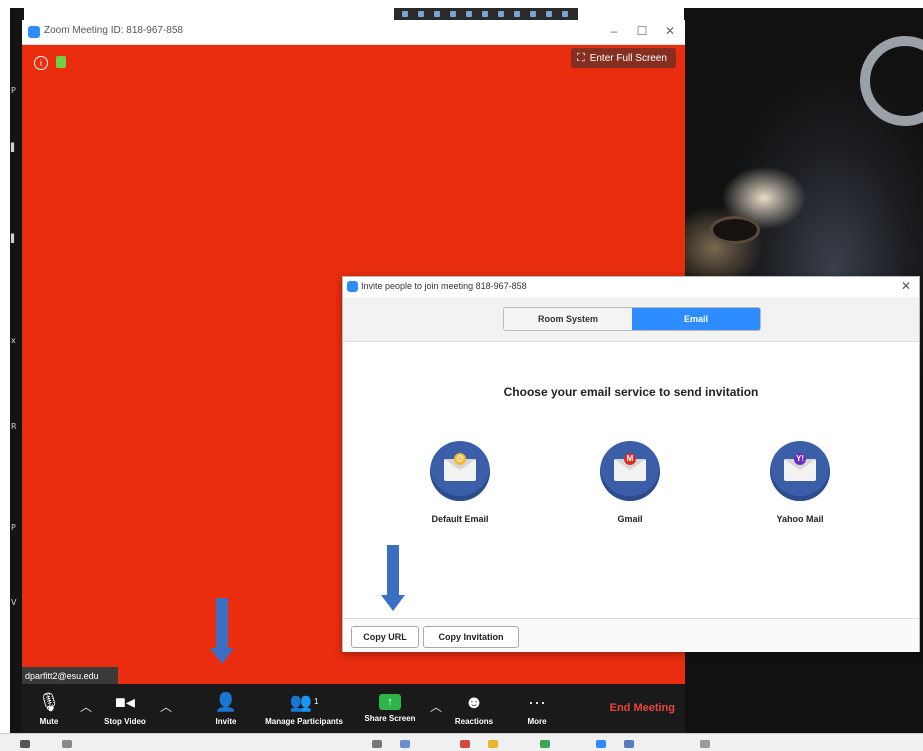 The height and width of the screenshot is (751, 923). I want to click on annotation-arrow-invite, so click(222, 632).